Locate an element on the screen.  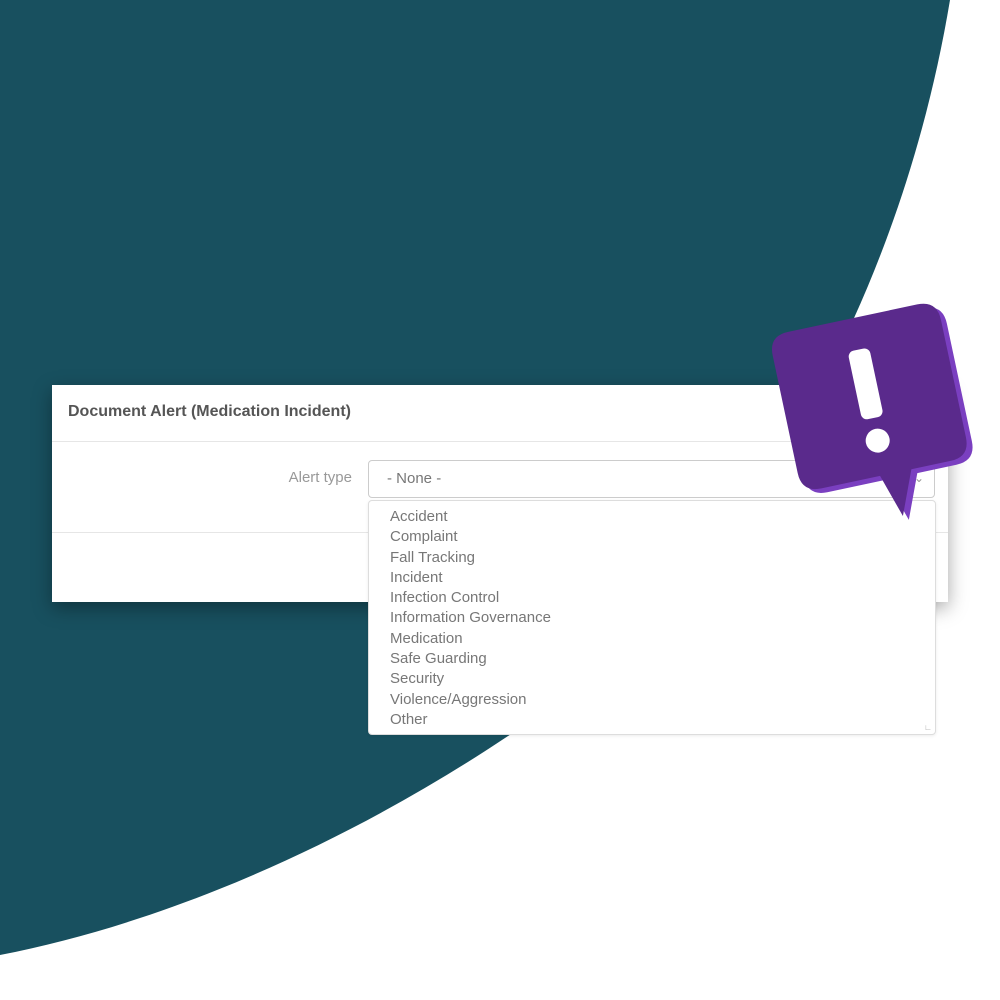
select-value: - None - is located at coordinates (414, 478).